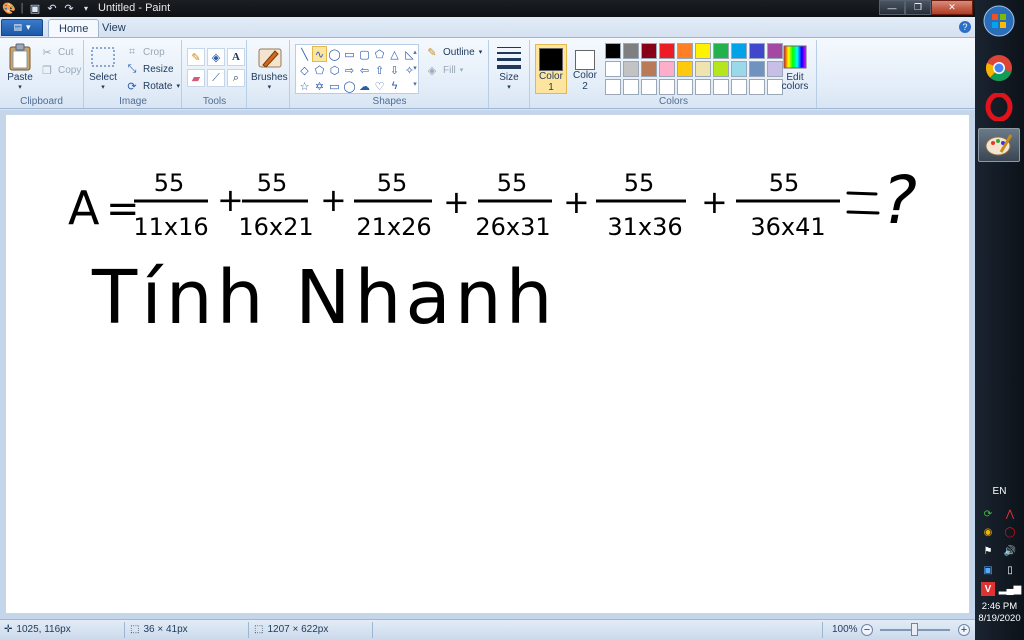 The image size is (1024, 640). Describe the element at coordinates (999, 107) in the screenshot. I see `taskbar-opera` at that location.